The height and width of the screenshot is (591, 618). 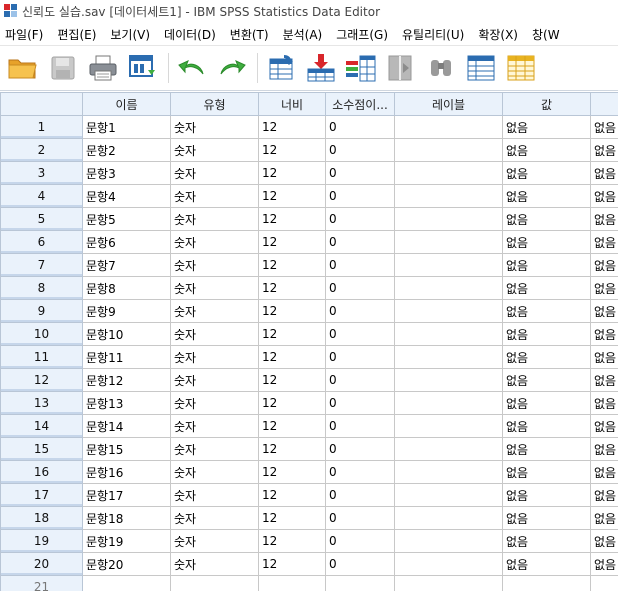 What do you see at coordinates (41, 564) in the screenshot?
I see `row-number: 20` at bounding box center [41, 564].